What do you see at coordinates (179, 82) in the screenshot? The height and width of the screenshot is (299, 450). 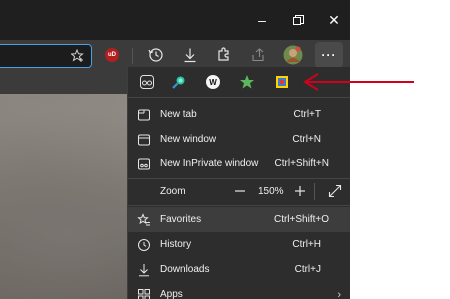 I see `search-extension-icon` at bounding box center [179, 82].